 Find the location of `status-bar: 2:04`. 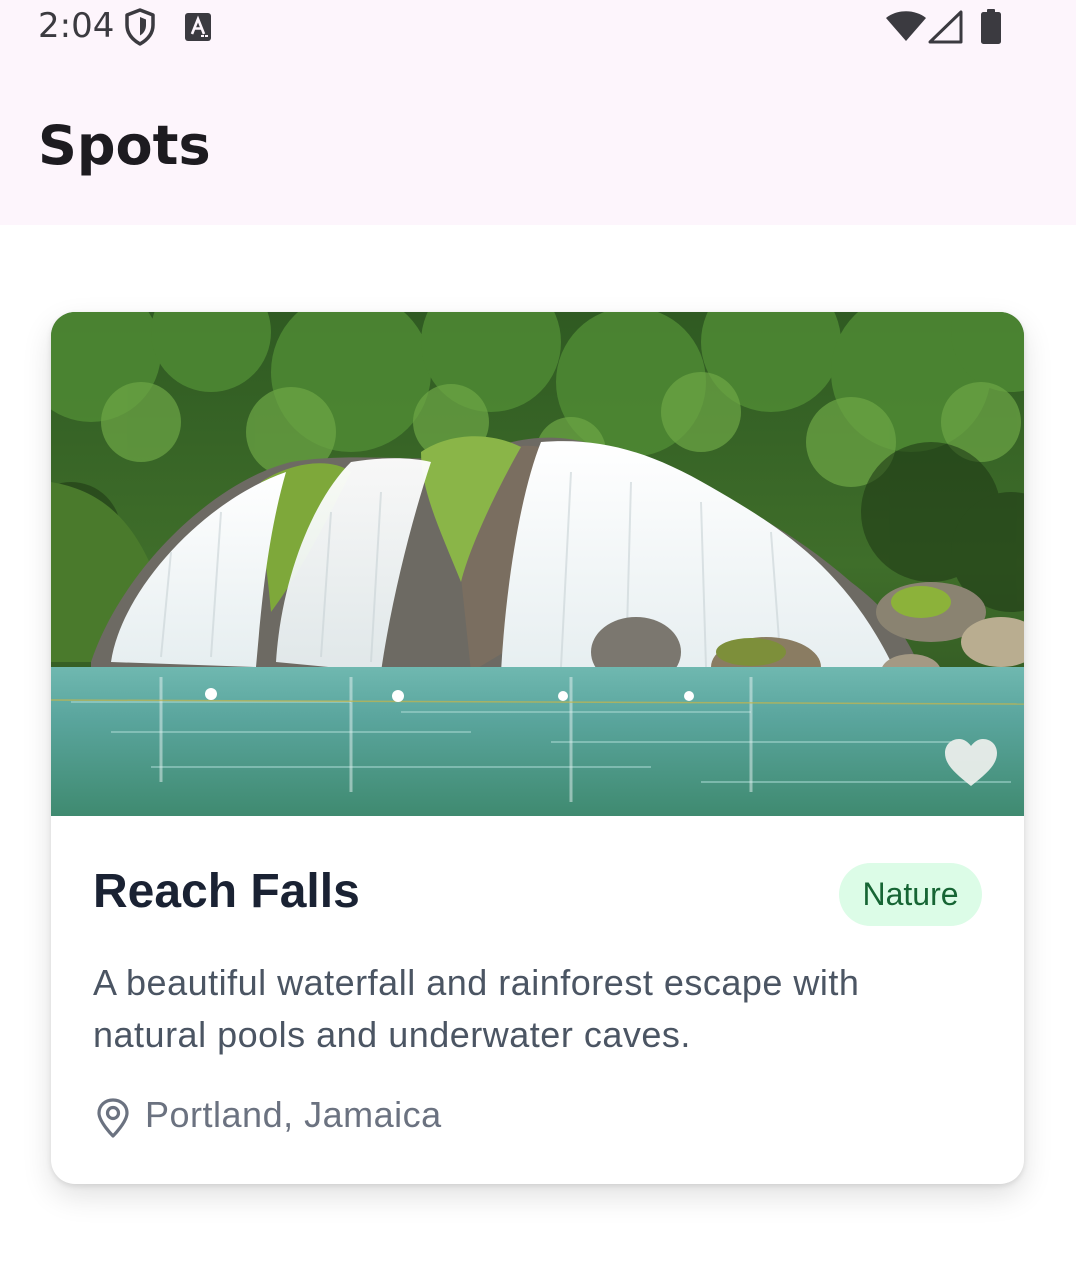

status-bar: 2:04 is located at coordinates (538, 28).